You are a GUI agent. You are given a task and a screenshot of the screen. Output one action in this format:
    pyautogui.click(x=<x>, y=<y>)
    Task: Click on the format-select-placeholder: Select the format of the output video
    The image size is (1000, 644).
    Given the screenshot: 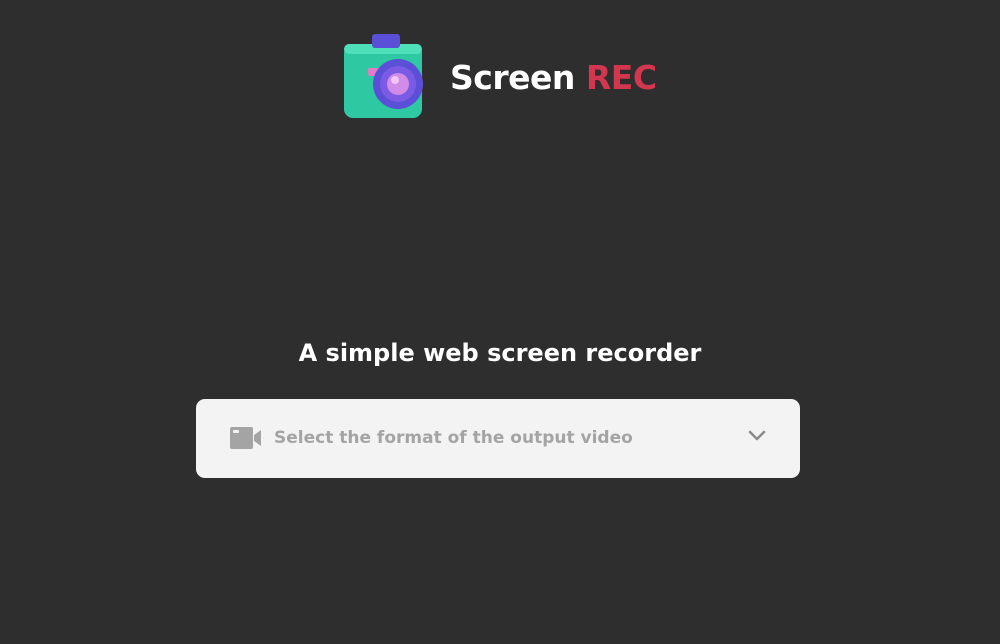 What is the action you would take?
    pyautogui.click(x=453, y=438)
    